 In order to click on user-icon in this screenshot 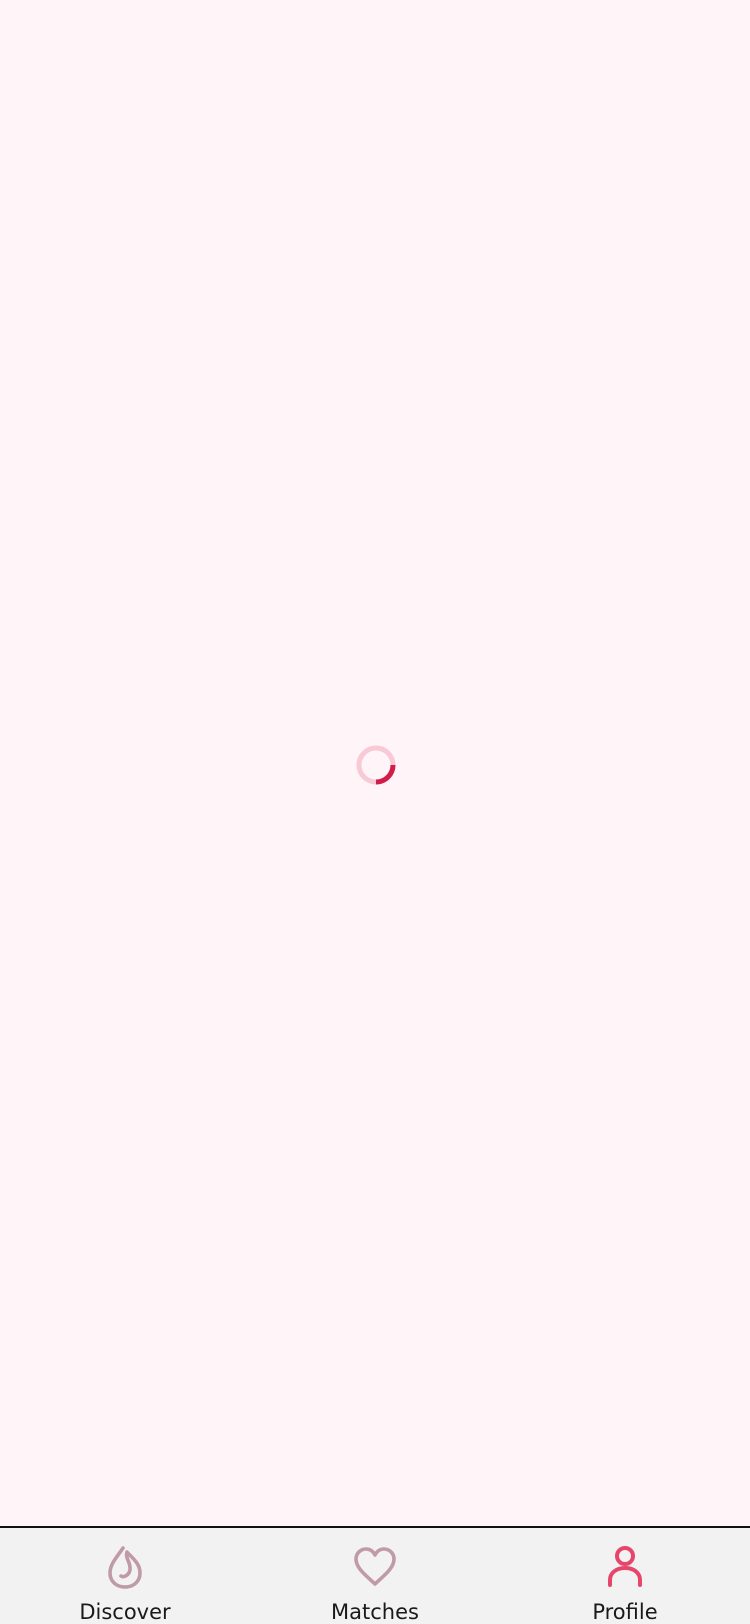, I will do `click(625, 1567)`.